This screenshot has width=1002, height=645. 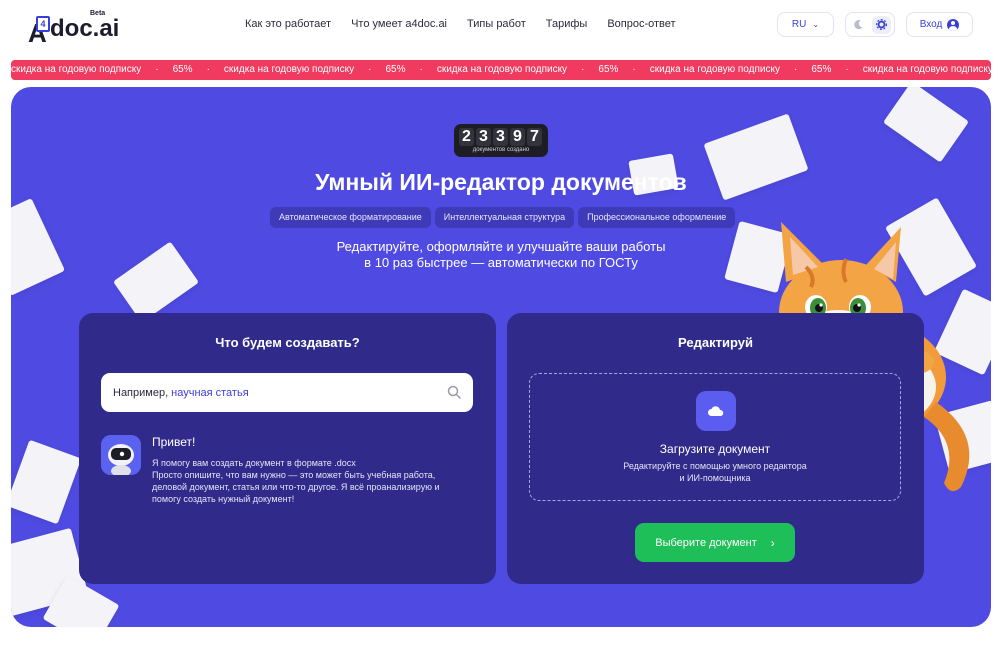 What do you see at coordinates (496, 24) in the screenshot?
I see `nav-work-types: Типы работ` at bounding box center [496, 24].